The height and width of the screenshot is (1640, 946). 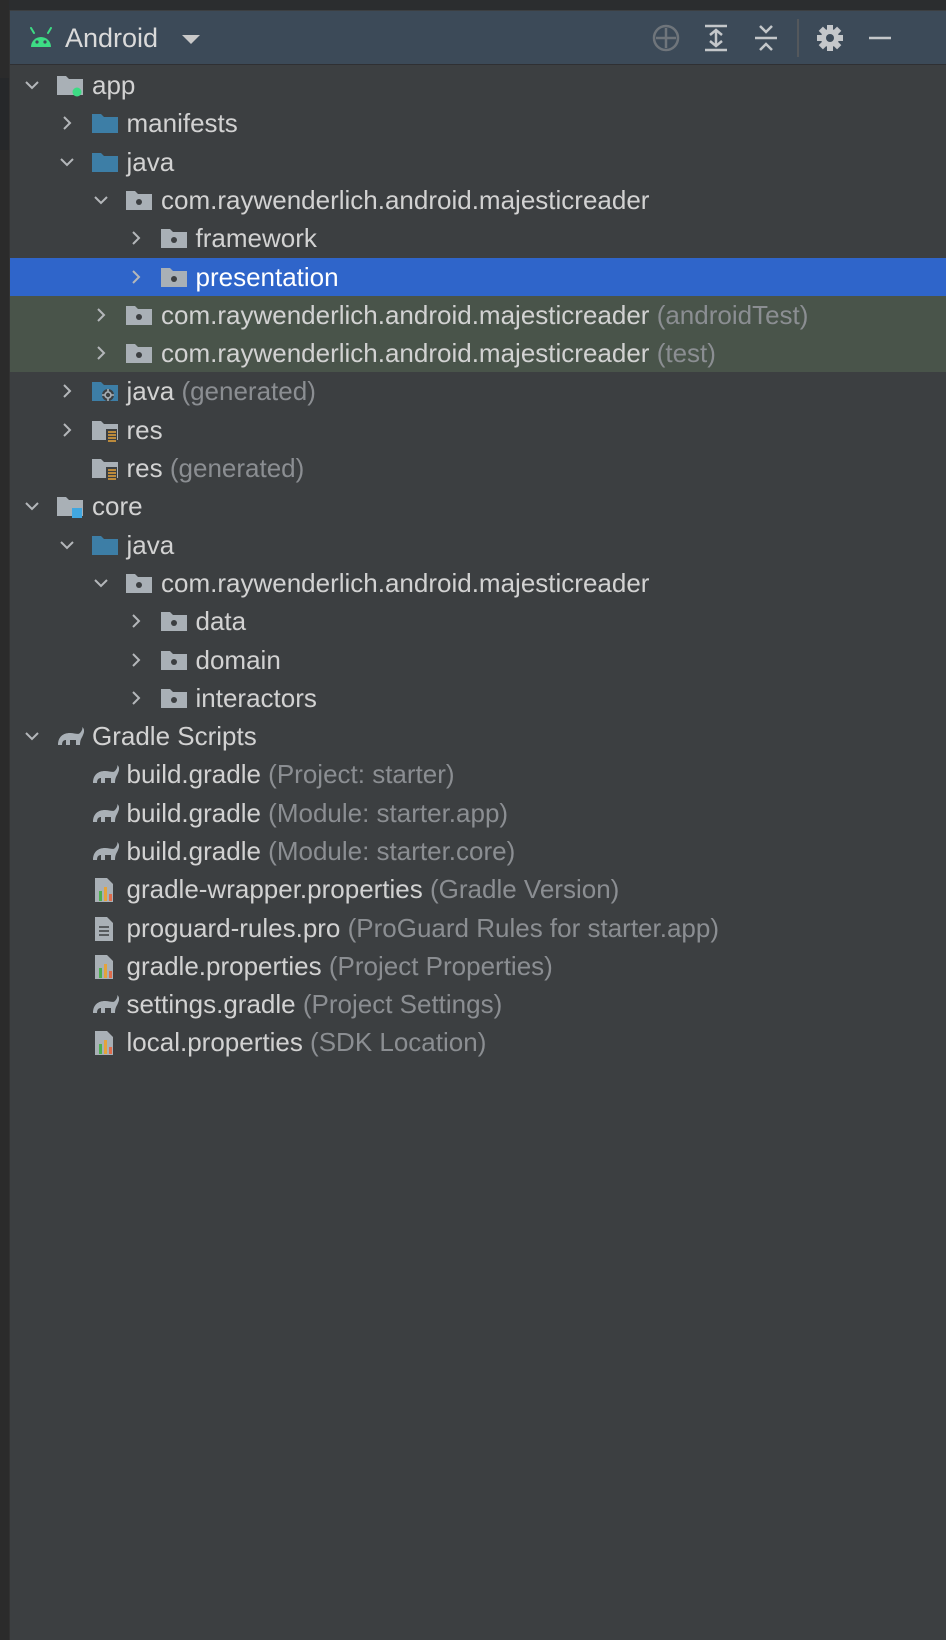 What do you see at coordinates (478, 851) in the screenshot?
I see `tree-row: build.gradle (Module: starter.core)` at bounding box center [478, 851].